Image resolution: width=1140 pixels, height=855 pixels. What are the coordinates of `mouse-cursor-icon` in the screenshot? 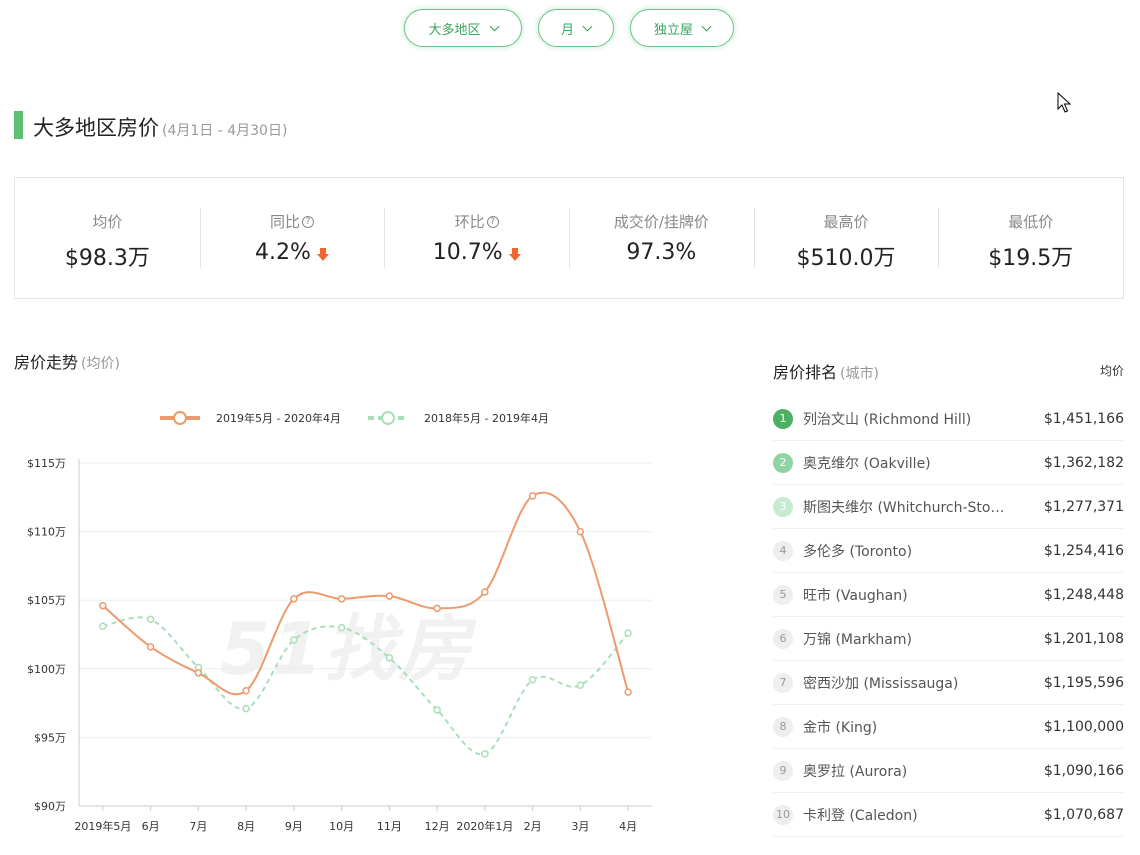 It's located at (1064, 102).